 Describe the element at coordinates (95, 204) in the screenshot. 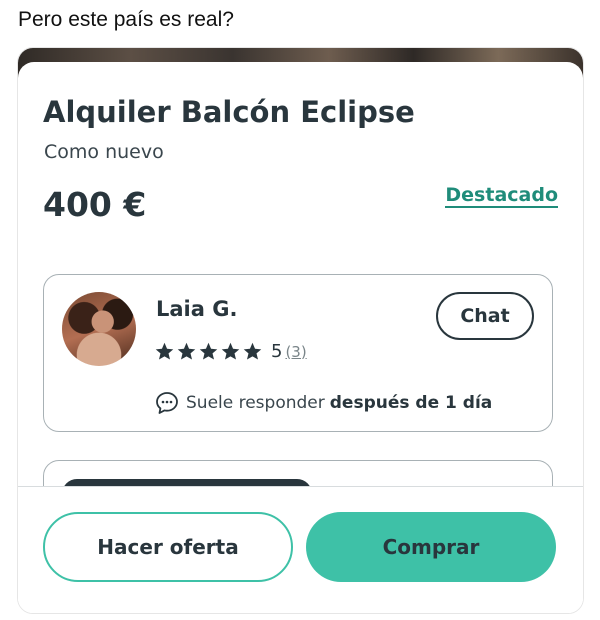

I see `listing-price: 400 €` at that location.